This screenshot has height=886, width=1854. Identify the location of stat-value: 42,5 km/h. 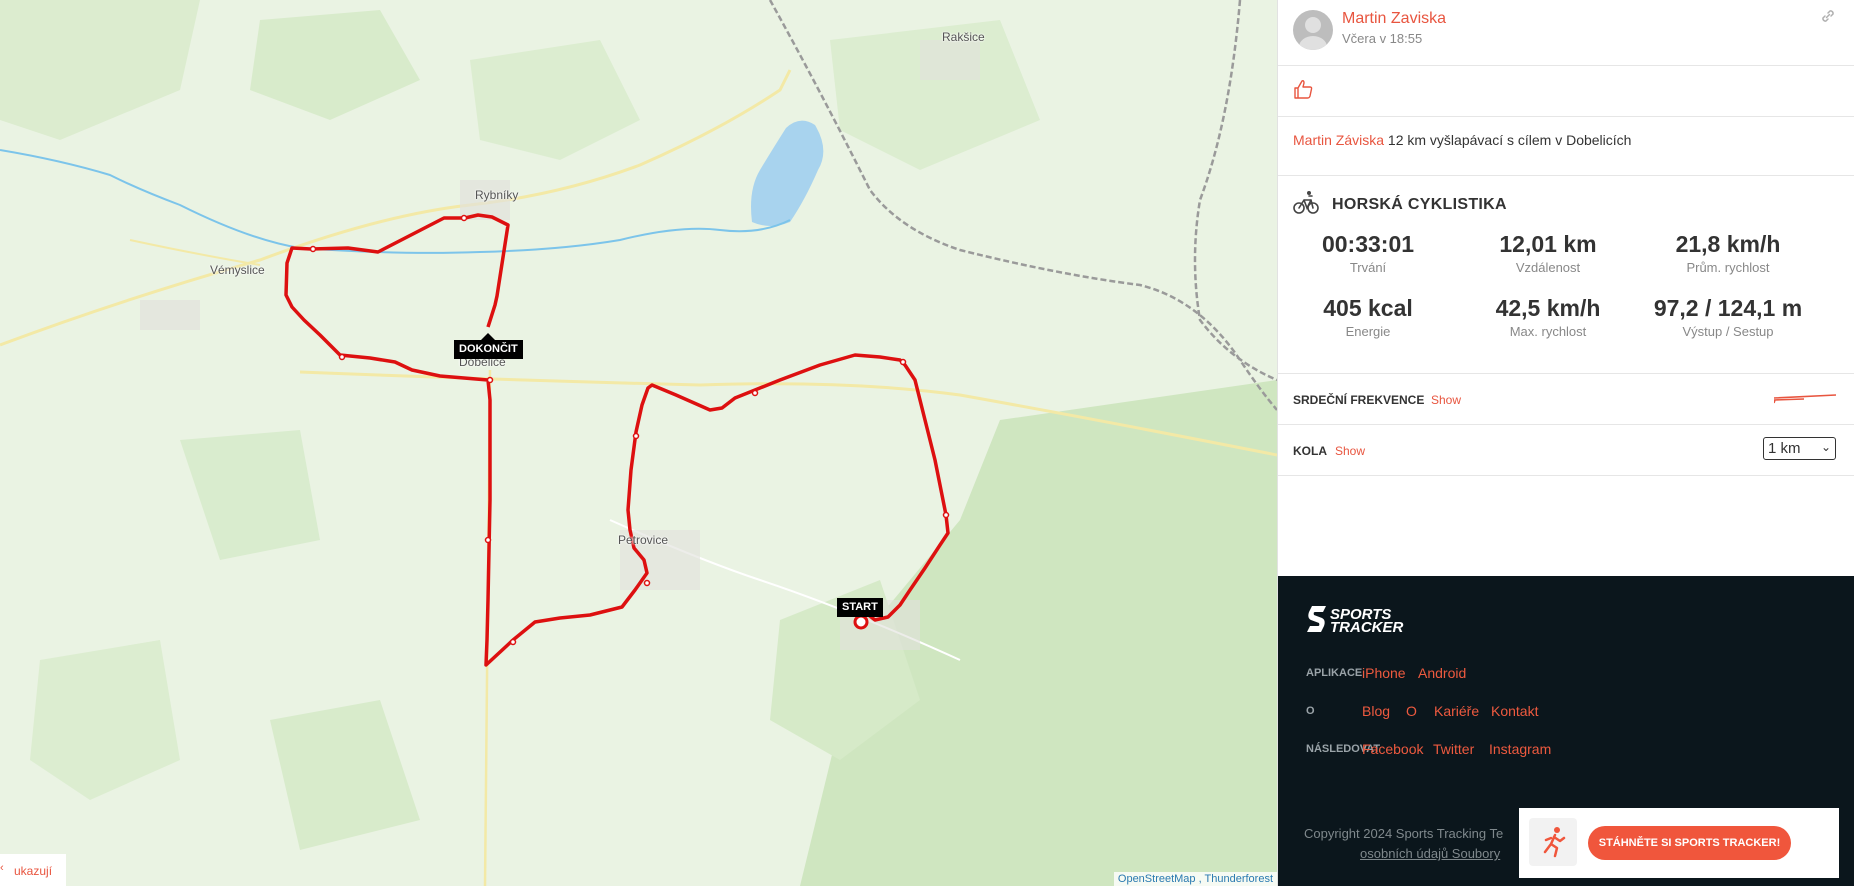
(1548, 308).